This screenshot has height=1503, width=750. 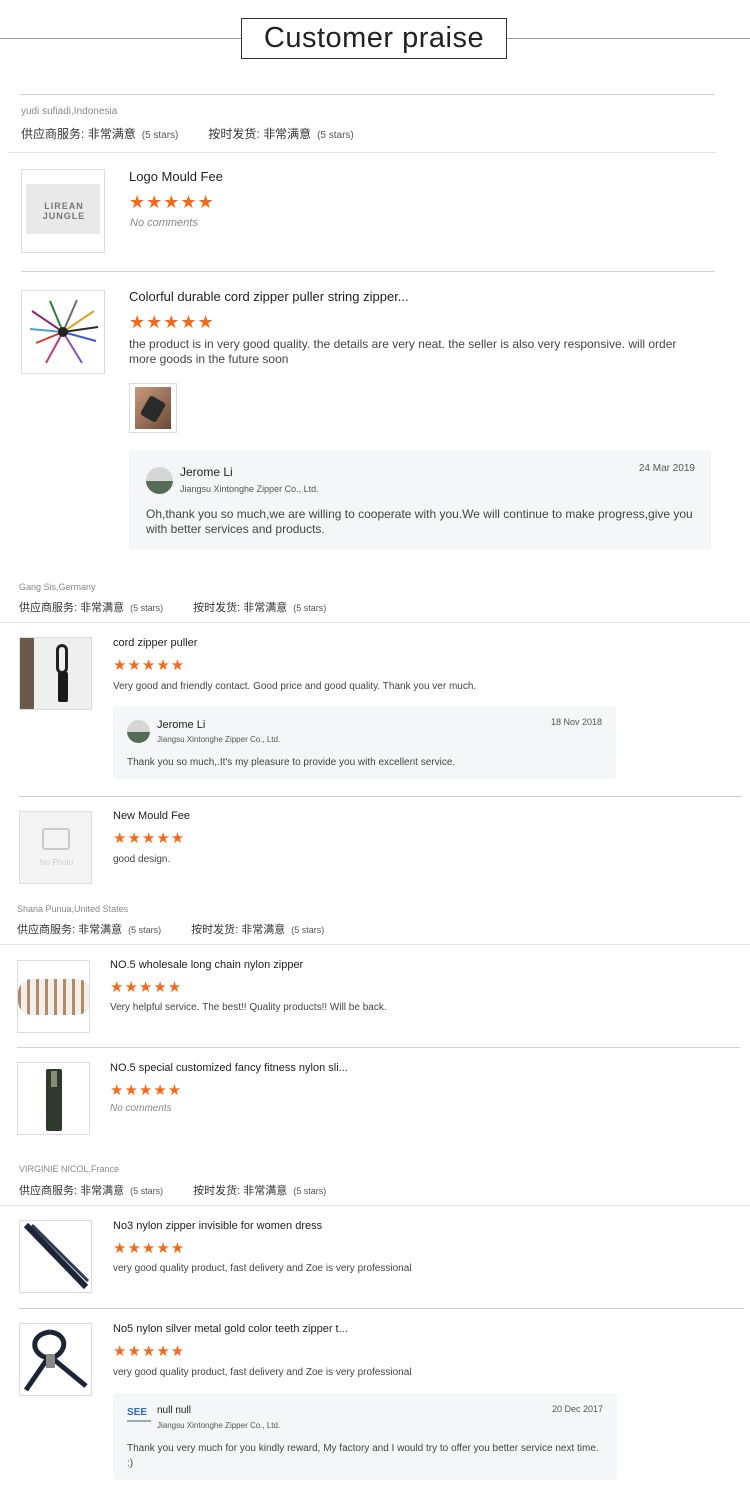 I want to click on reply-date: 20 Dec 2017, so click(x=577, y=1409).